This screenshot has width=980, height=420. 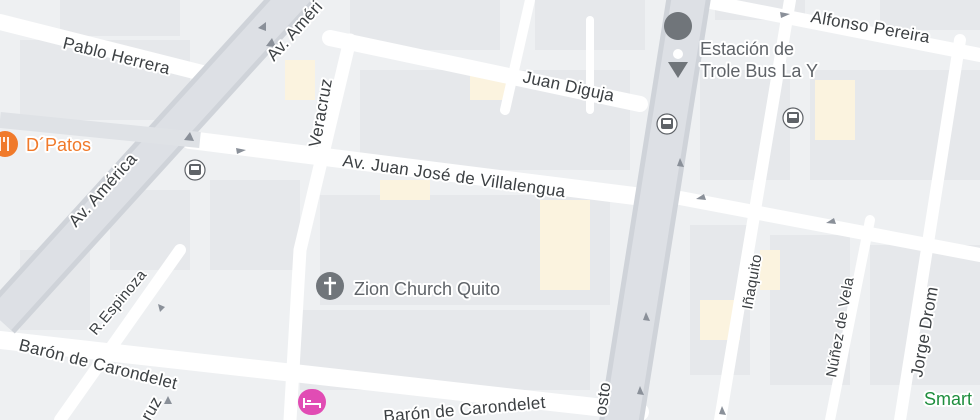 I want to click on poi-dpatos: D´Patos, so click(x=46, y=144).